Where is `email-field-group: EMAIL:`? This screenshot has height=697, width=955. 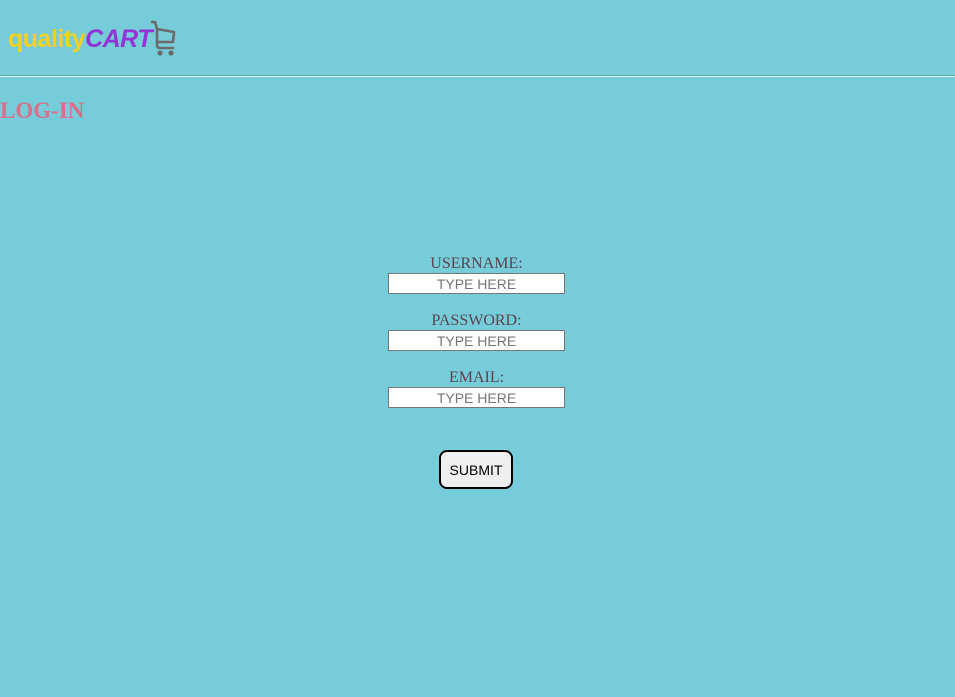
email-field-group: EMAIL: is located at coordinates (476, 388).